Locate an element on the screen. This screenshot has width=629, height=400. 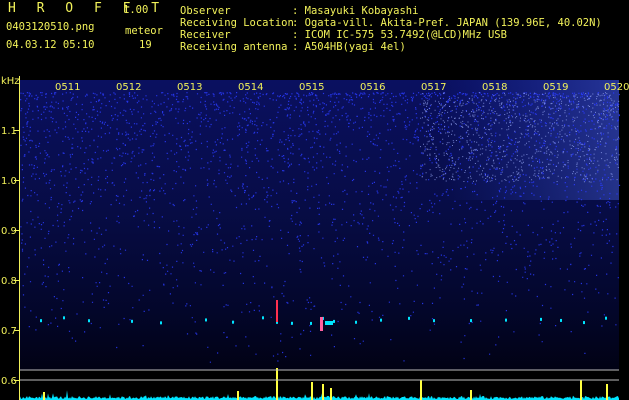
x-tick-label: 0514 is located at coordinates (250, 87).